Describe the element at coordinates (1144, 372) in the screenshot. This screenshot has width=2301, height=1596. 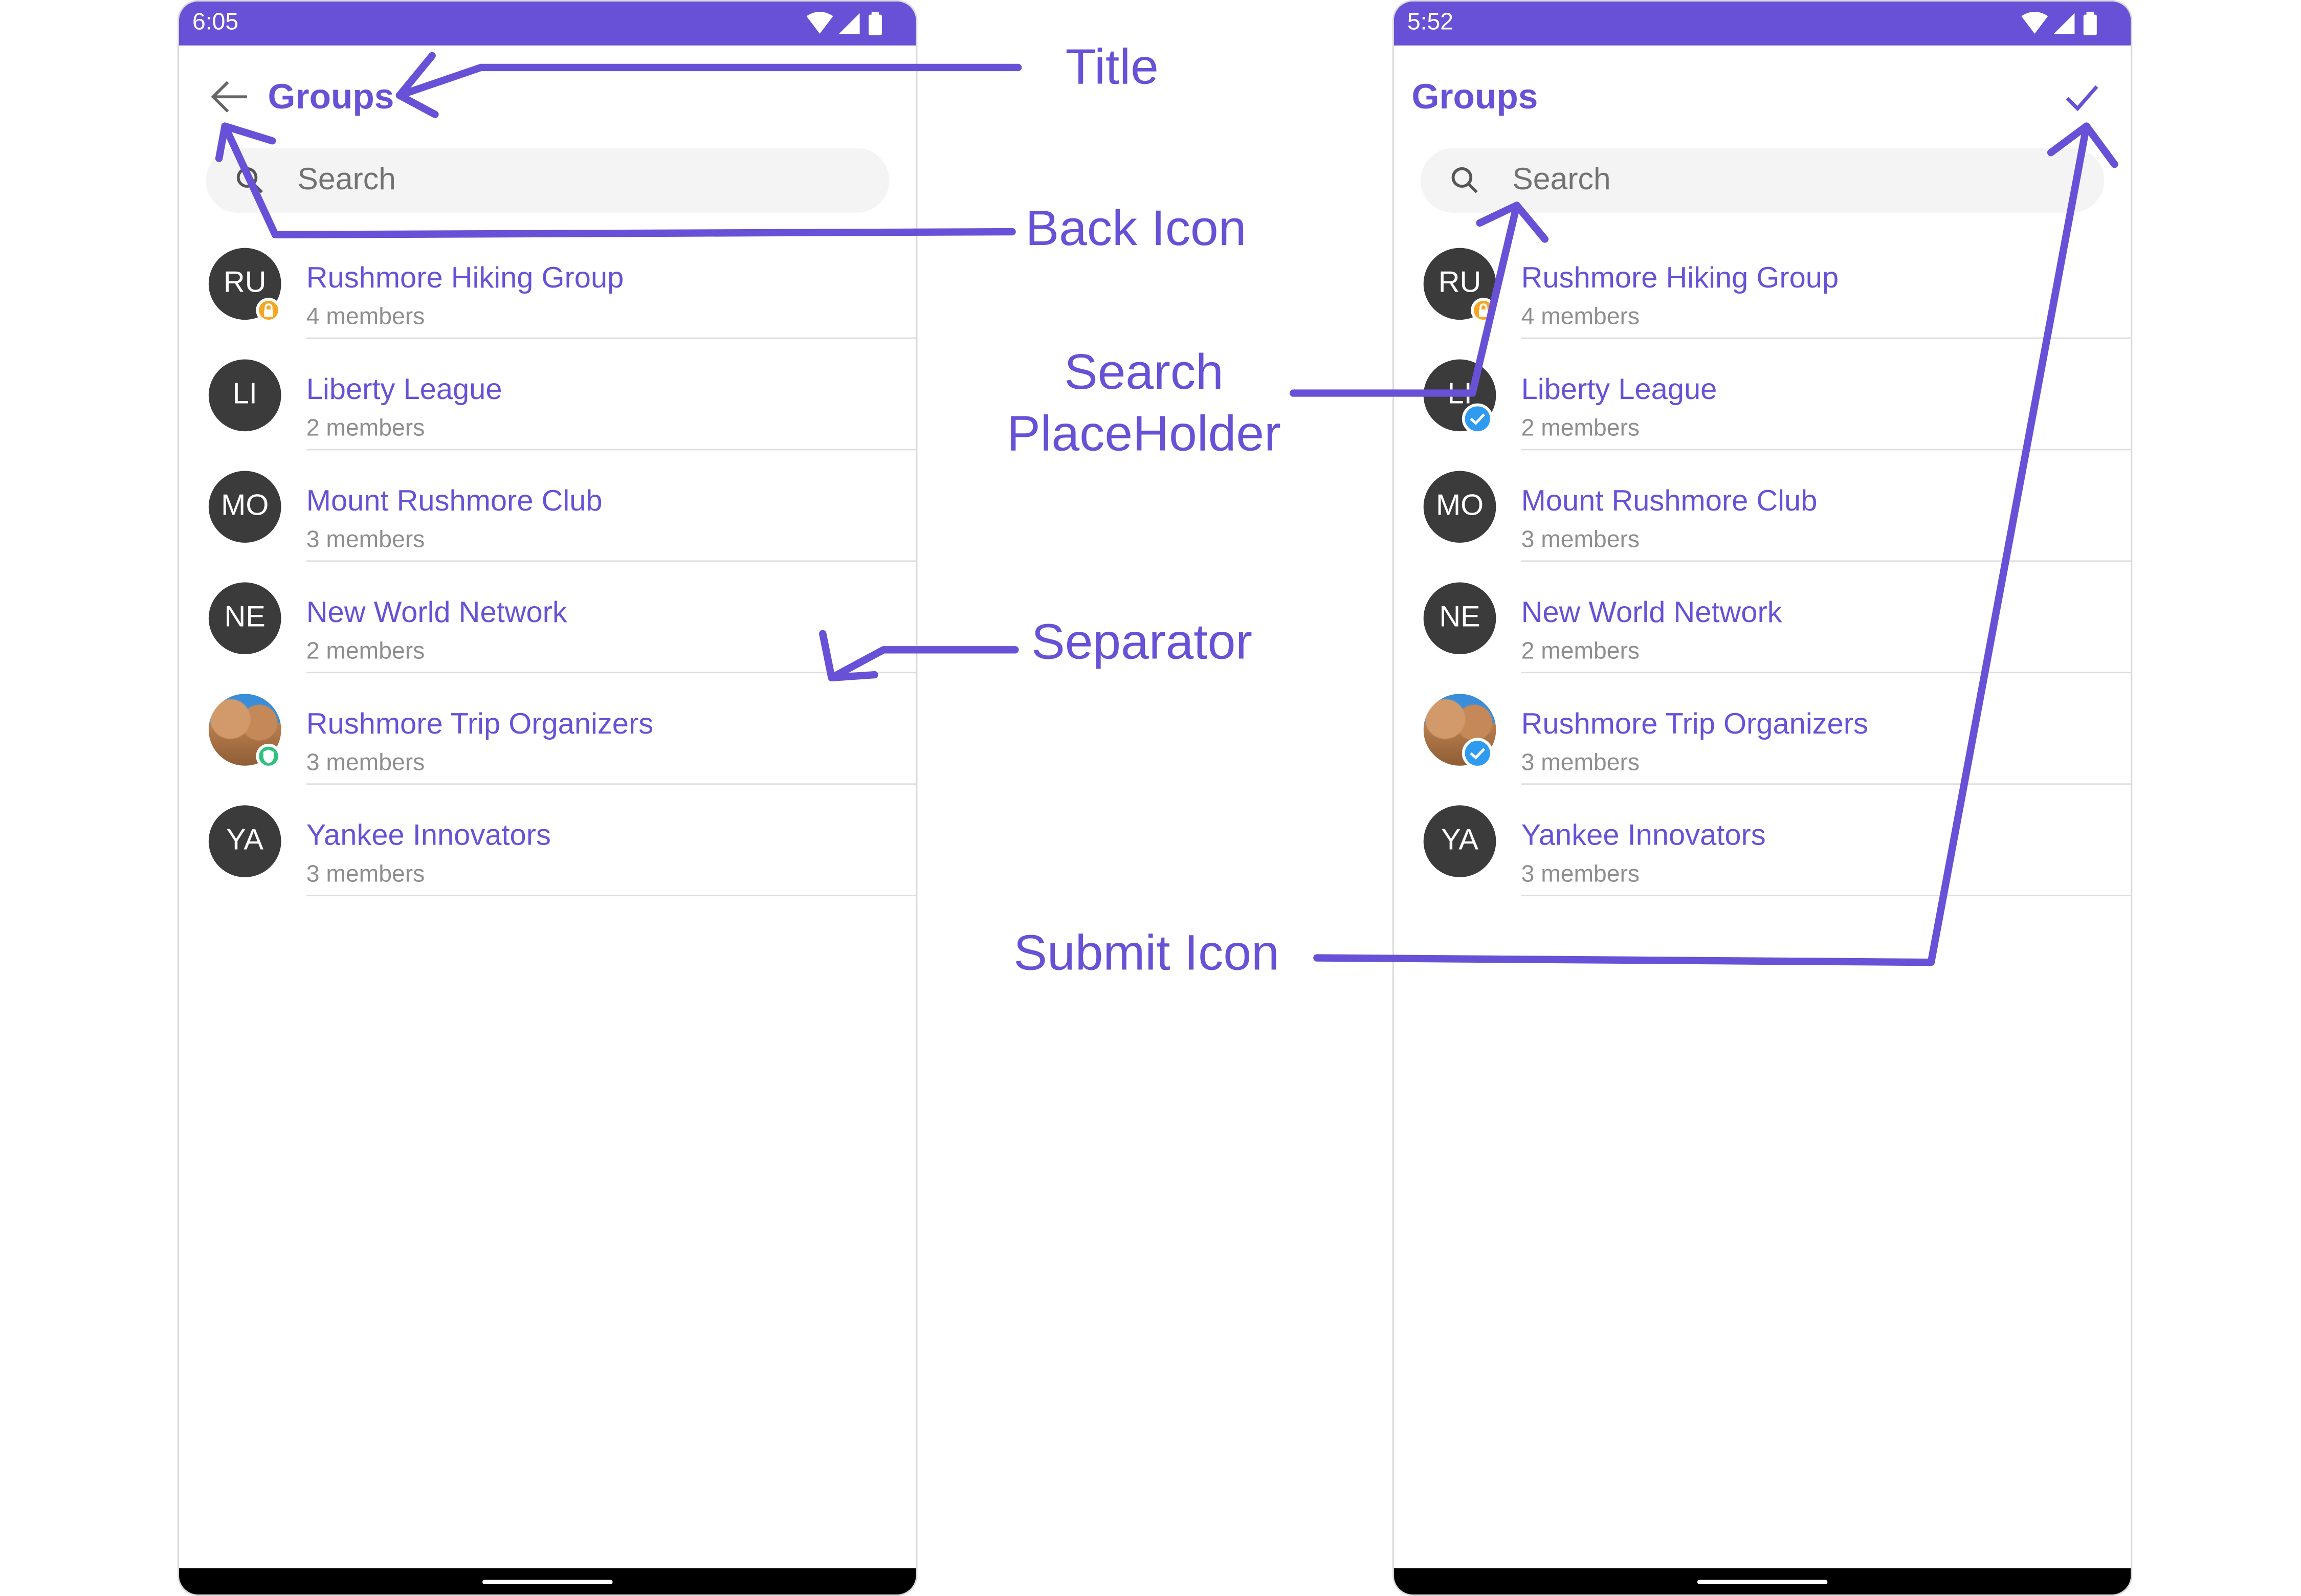
I see `annotation-search-line1: Search` at that location.